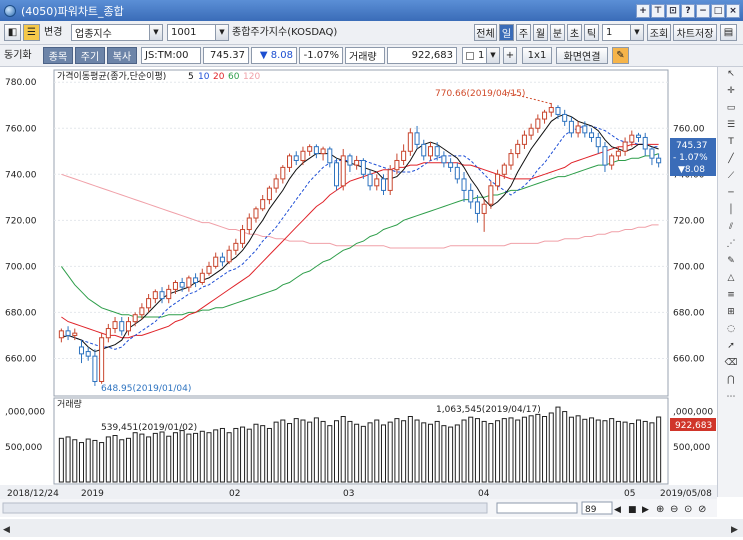 Image resolution: width=743 pixels, height=540 pixels. Describe the element at coordinates (731, 380) in the screenshot. I see `magnet-tool-icon: ⋂` at that location.